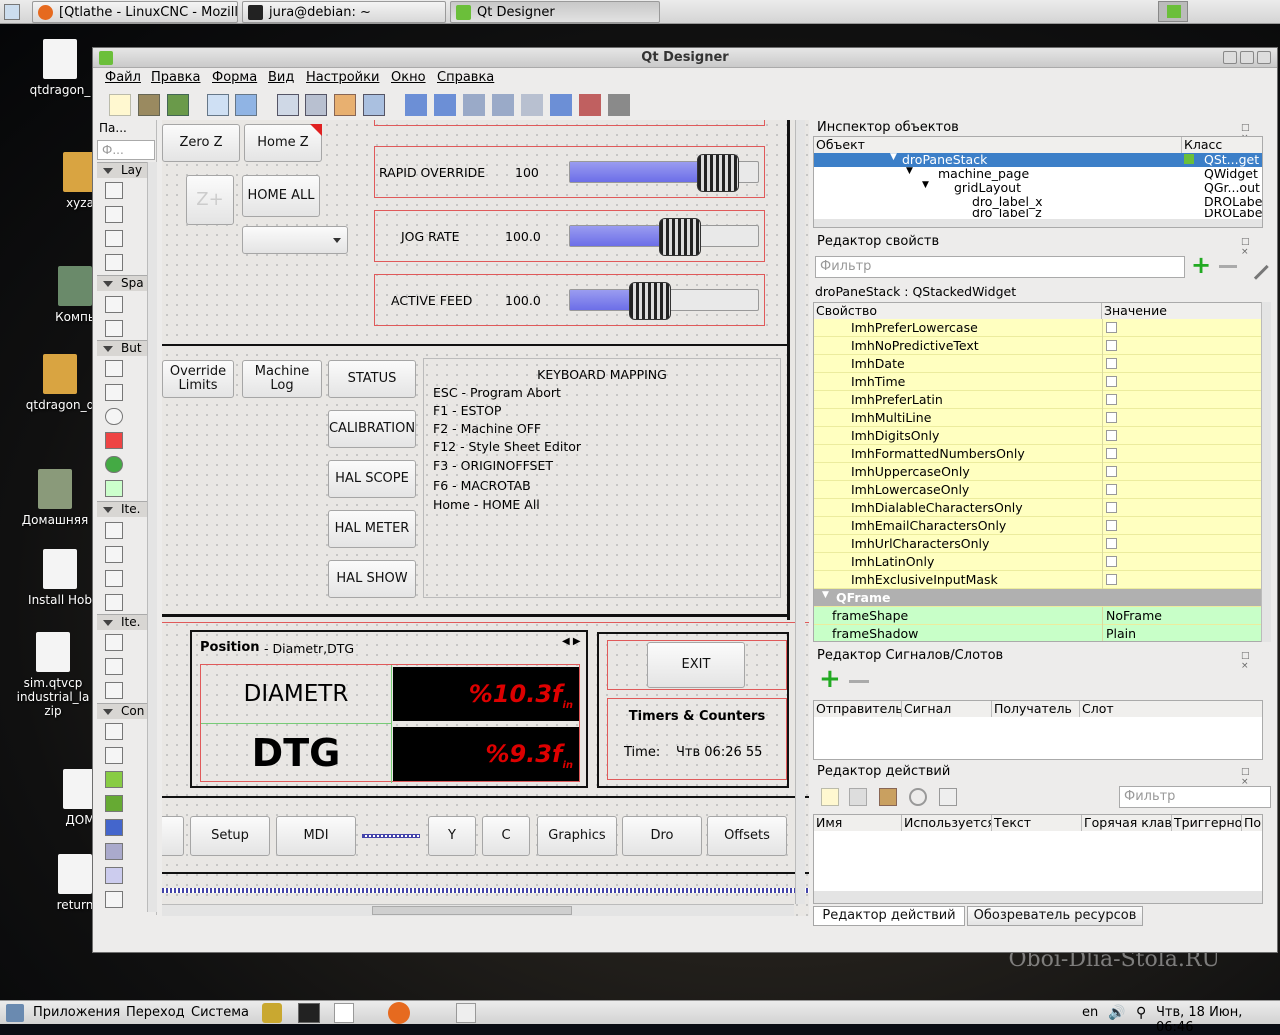  Describe the element at coordinates (465, 77) in the screenshot. I see `menu-help: Справка` at that location.